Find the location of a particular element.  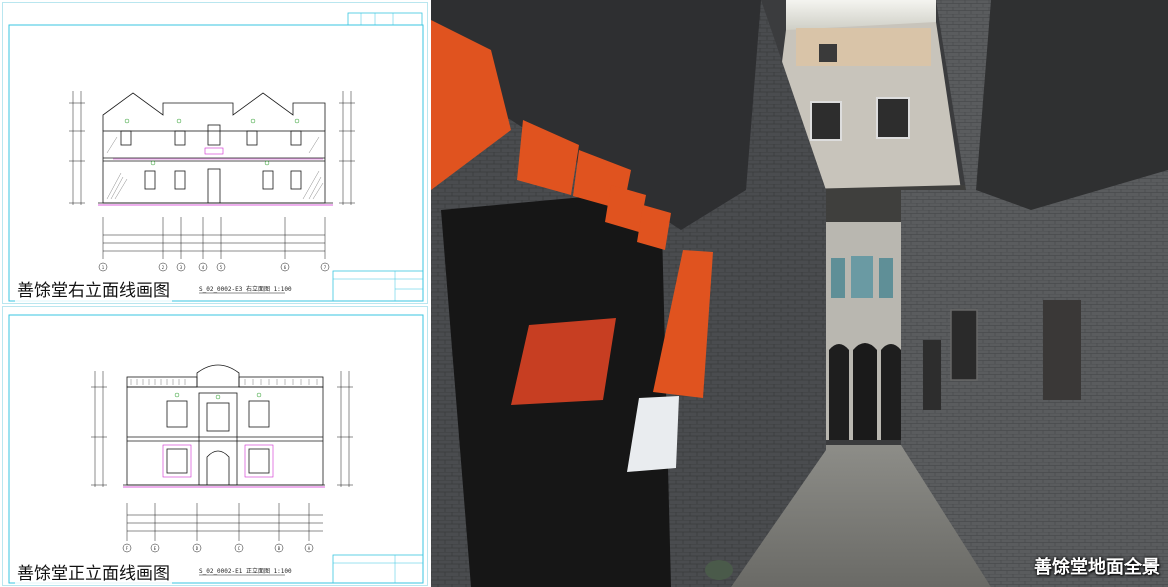

front-elevation-caption: 善馀堂正立面线画图 is located at coordinates (93, 574).